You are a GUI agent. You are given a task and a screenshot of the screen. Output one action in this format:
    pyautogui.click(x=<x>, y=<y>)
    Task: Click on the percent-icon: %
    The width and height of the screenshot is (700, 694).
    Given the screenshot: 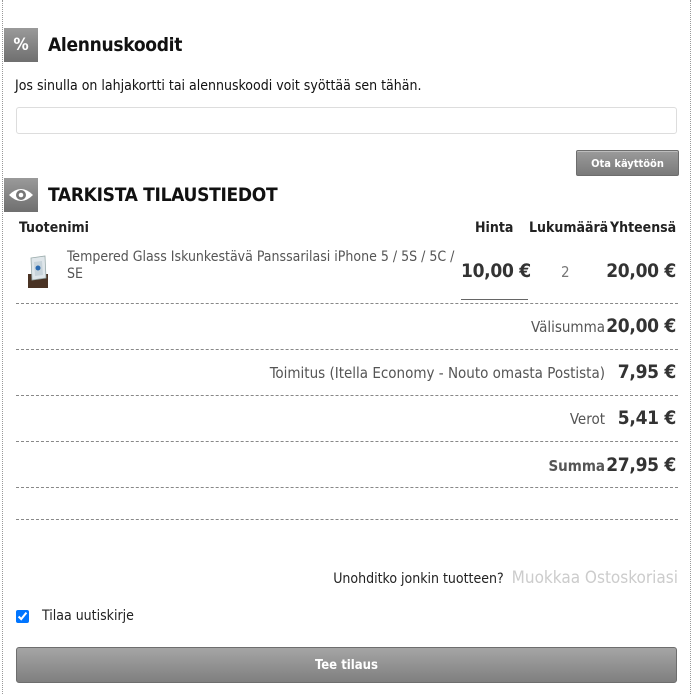 What is the action you would take?
    pyautogui.click(x=21, y=45)
    